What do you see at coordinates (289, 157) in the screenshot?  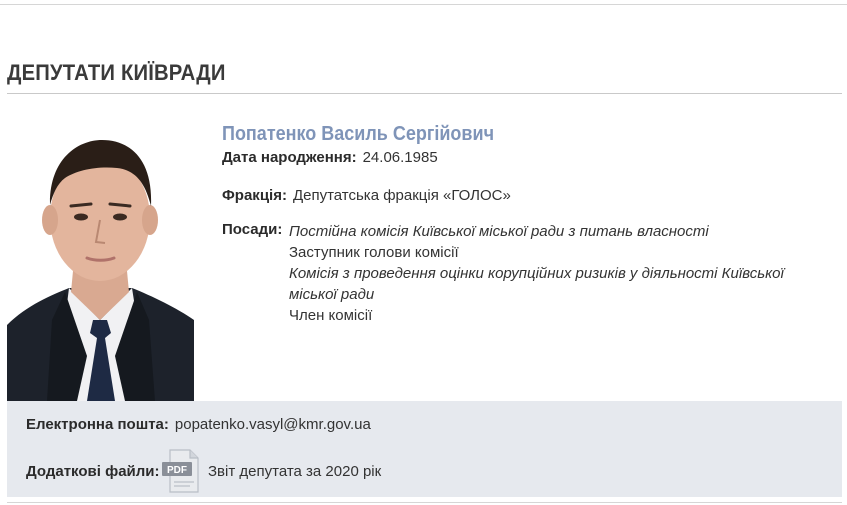 I see `birth-date-label: Дата народження:` at bounding box center [289, 157].